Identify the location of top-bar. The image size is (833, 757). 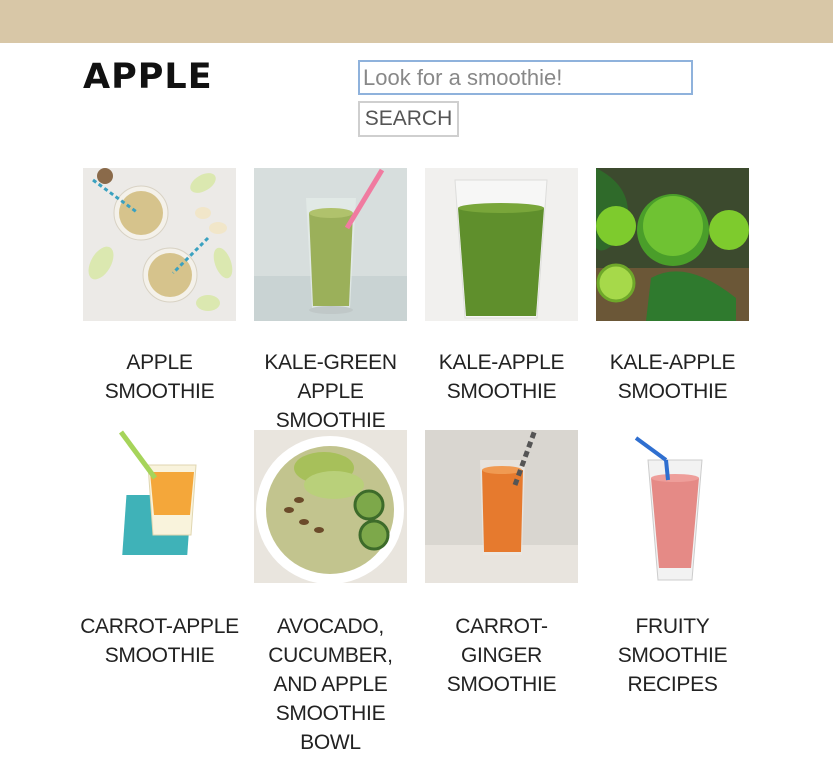
(416, 21).